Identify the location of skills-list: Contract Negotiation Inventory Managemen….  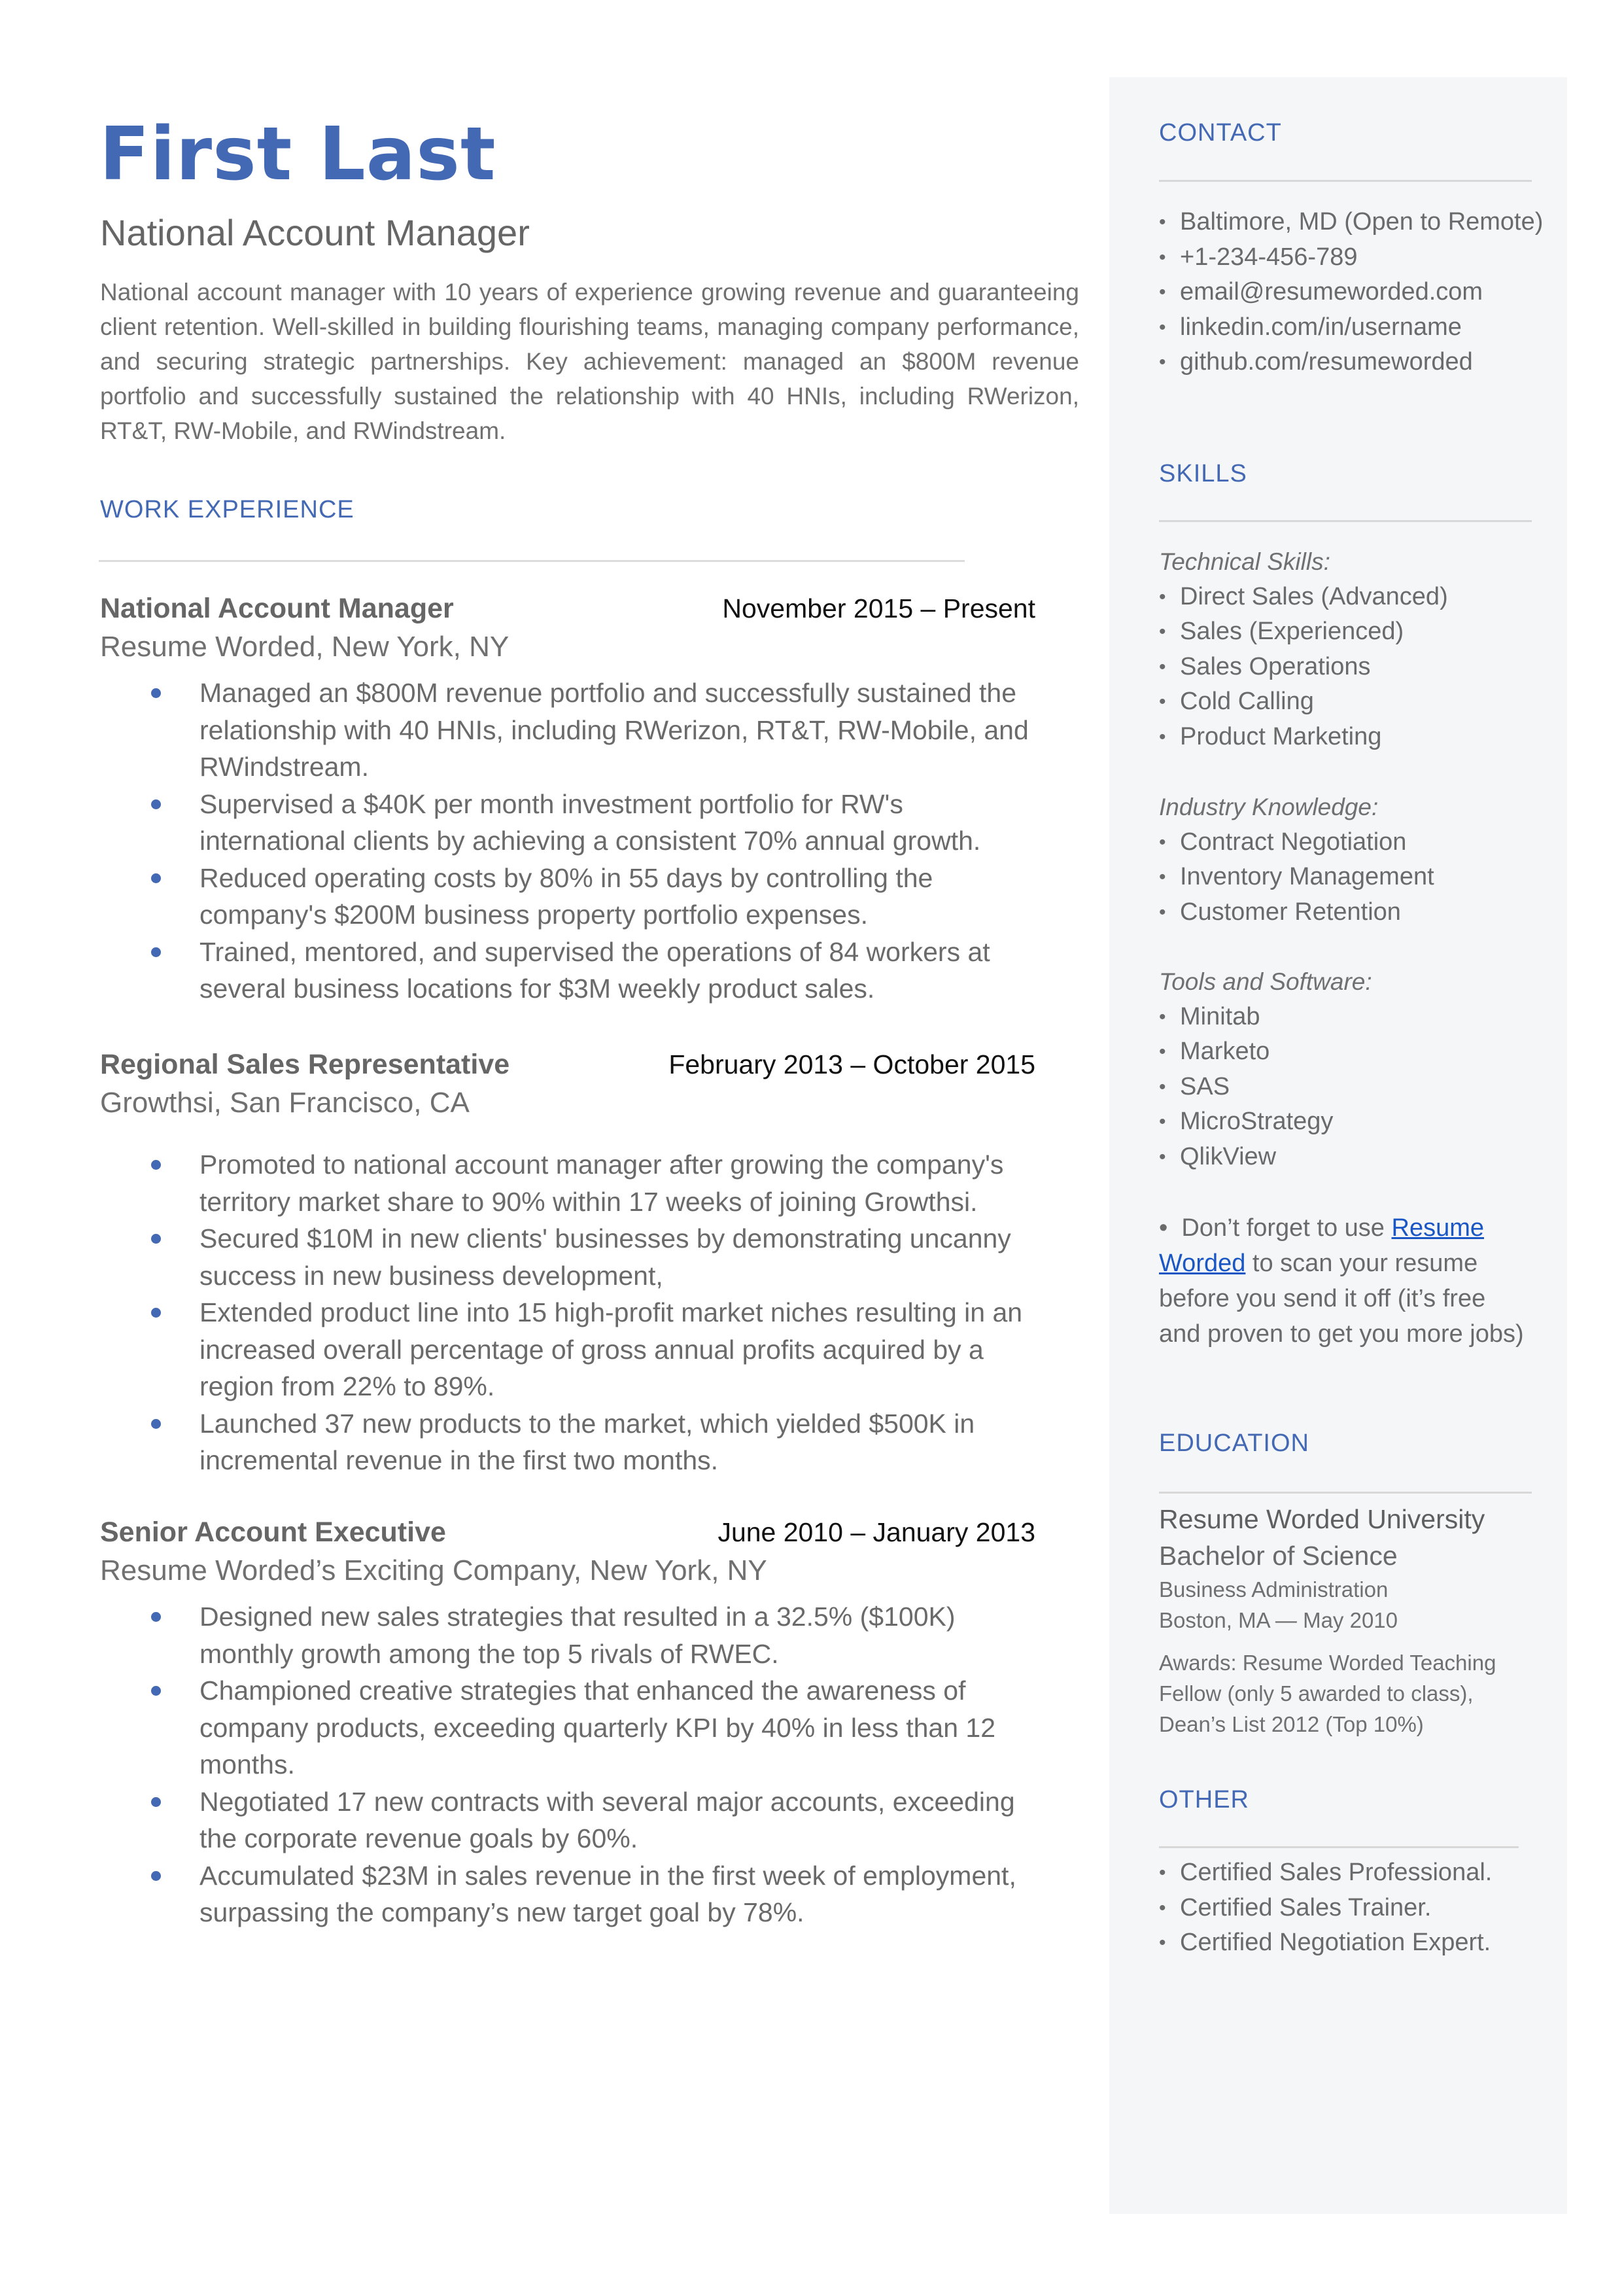
(1355, 877).